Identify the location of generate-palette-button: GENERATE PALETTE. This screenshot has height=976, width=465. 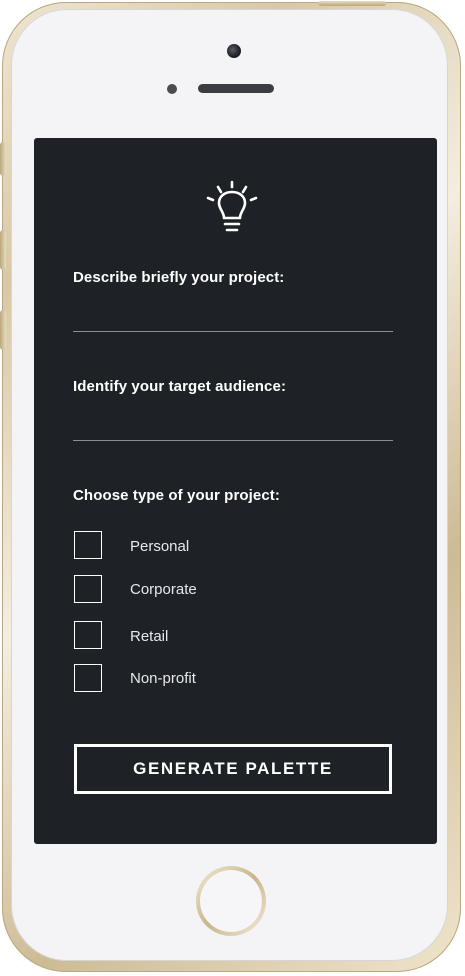
(233, 769).